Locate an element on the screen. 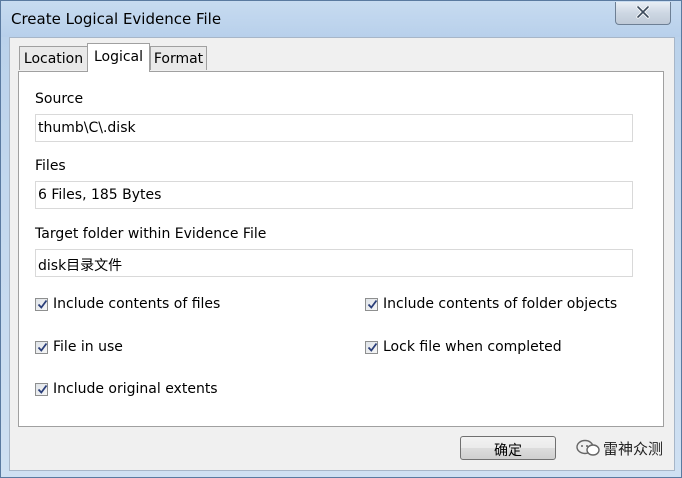 This screenshot has width=682, height=478. tab-format: Format is located at coordinates (178, 58).